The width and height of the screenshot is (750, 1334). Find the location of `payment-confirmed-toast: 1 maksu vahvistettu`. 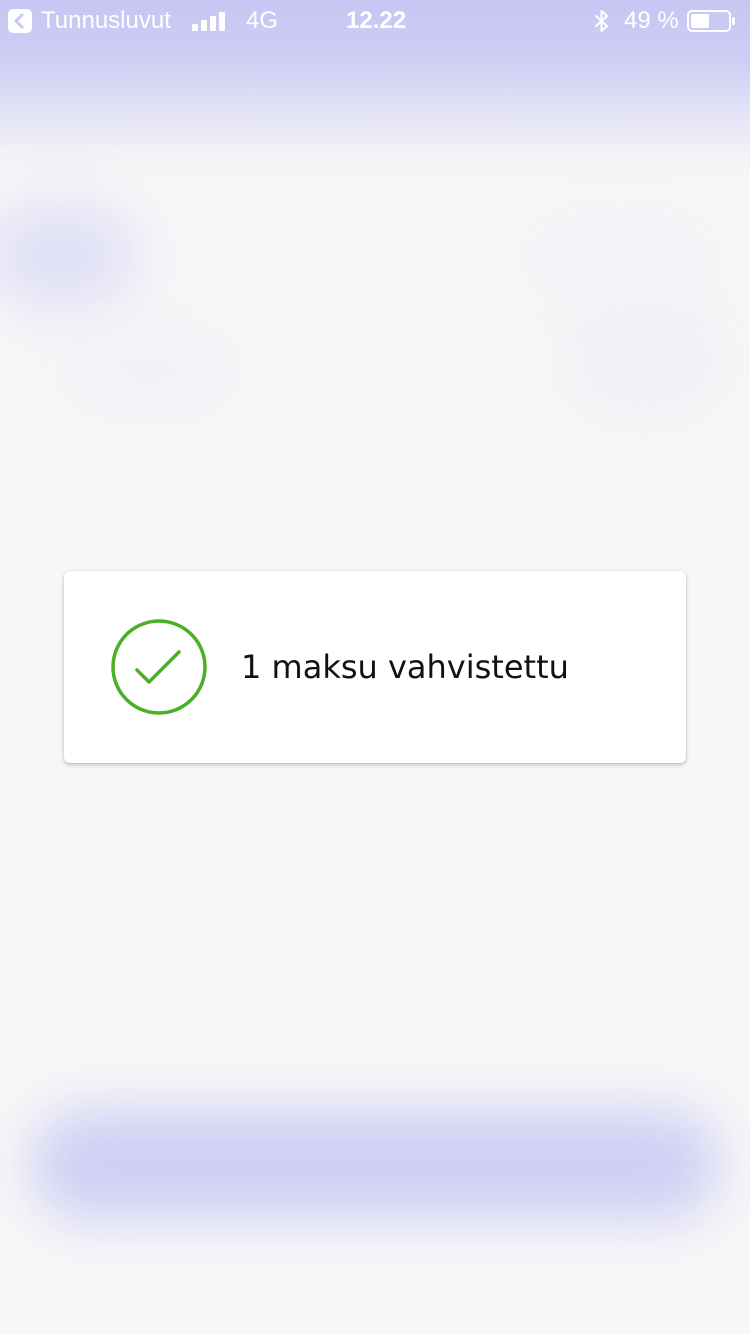

payment-confirmed-toast: 1 maksu vahvistettu is located at coordinates (375, 667).